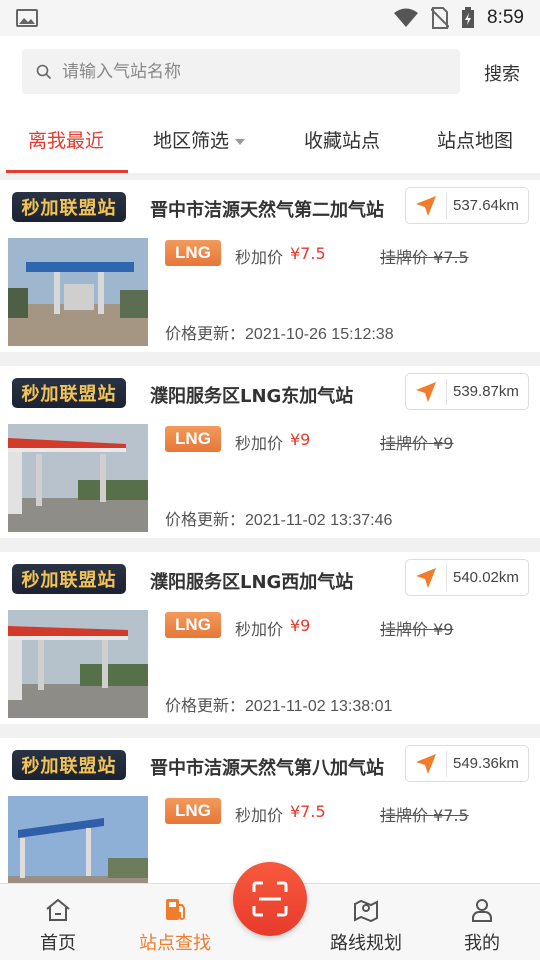  Describe the element at coordinates (502, 73) in the screenshot. I see `search-button: 搜索` at that location.